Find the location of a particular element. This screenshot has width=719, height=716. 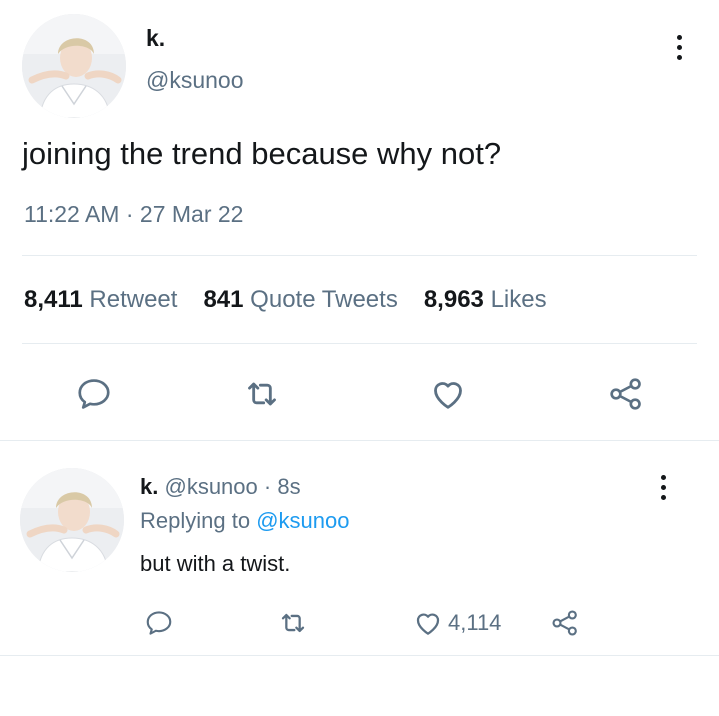

quote-tweets-stat: 841 Quote Tweets is located at coordinates (300, 300).